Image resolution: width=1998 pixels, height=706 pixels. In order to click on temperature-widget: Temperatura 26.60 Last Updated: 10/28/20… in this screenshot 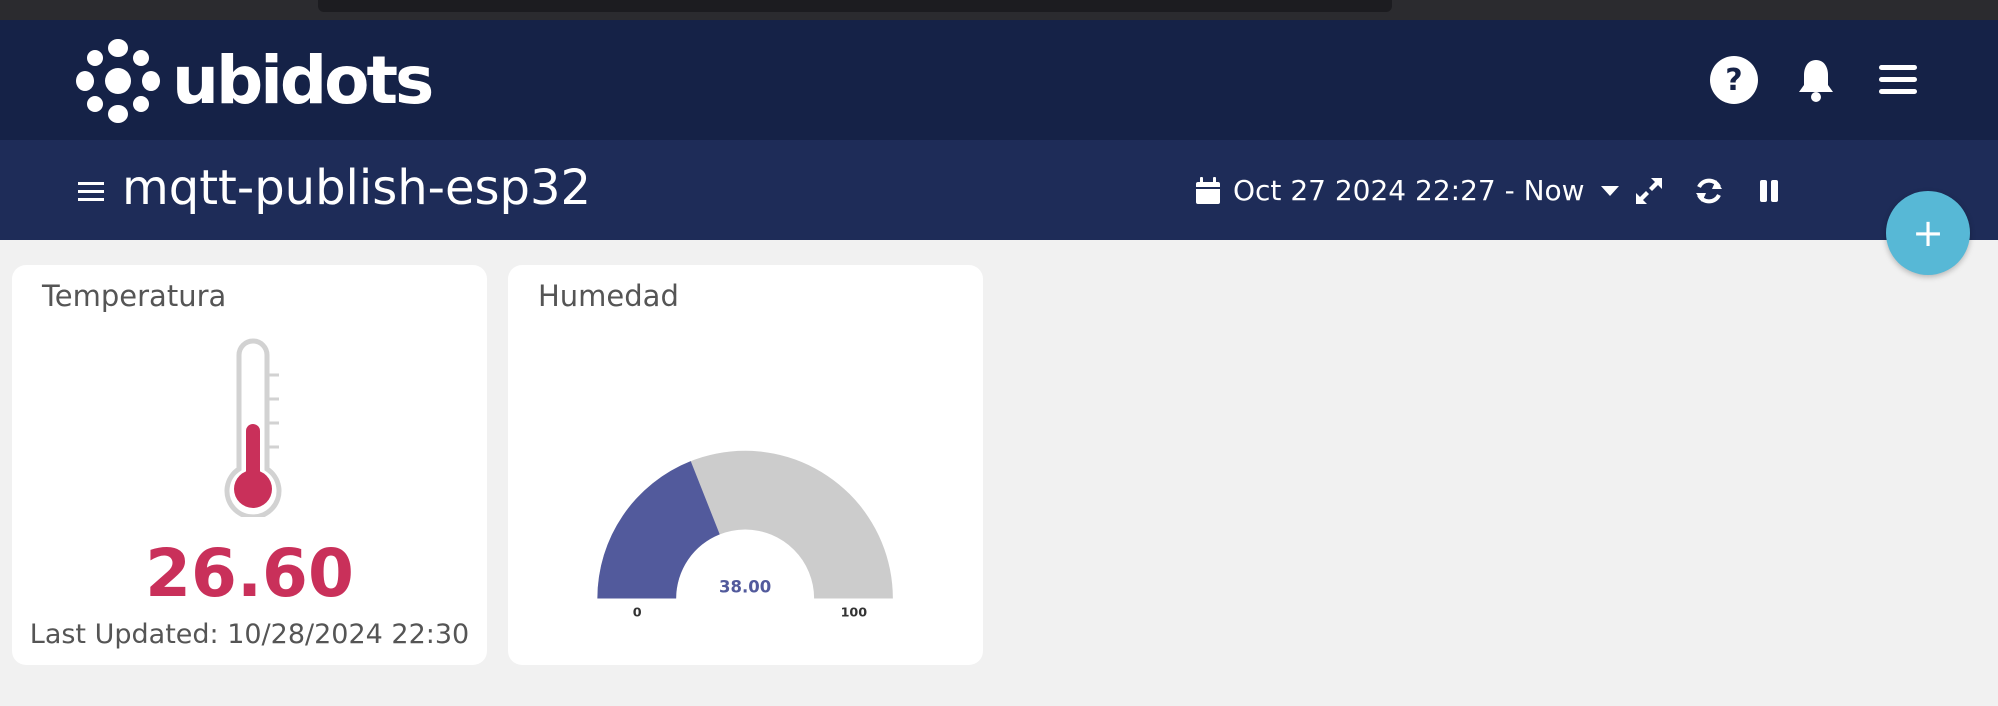, I will do `click(249, 465)`.